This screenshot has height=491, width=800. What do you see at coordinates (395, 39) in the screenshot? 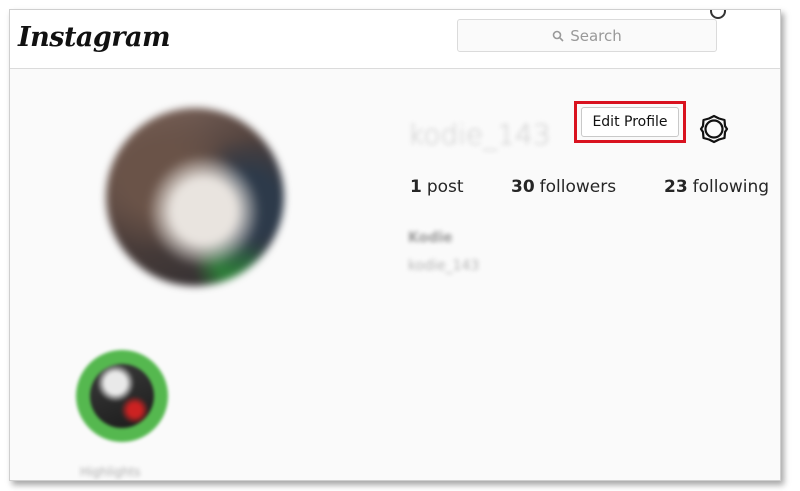
I see `top-navigation-bar: Instagram Search` at bounding box center [395, 39].